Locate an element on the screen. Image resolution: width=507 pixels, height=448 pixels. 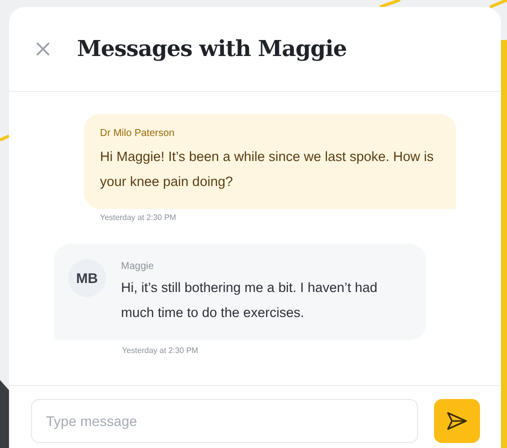
avatar: MB is located at coordinates (87, 278).